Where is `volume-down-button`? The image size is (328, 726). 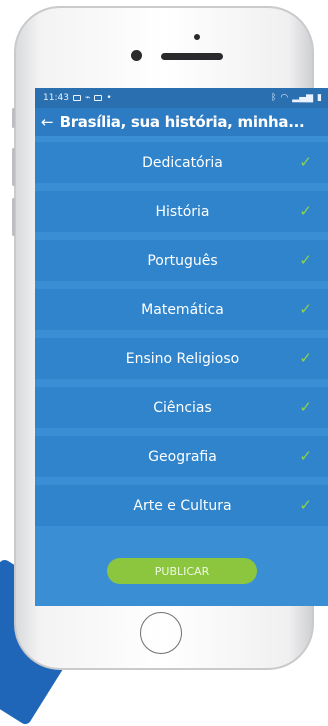 volume-down-button is located at coordinates (13, 217).